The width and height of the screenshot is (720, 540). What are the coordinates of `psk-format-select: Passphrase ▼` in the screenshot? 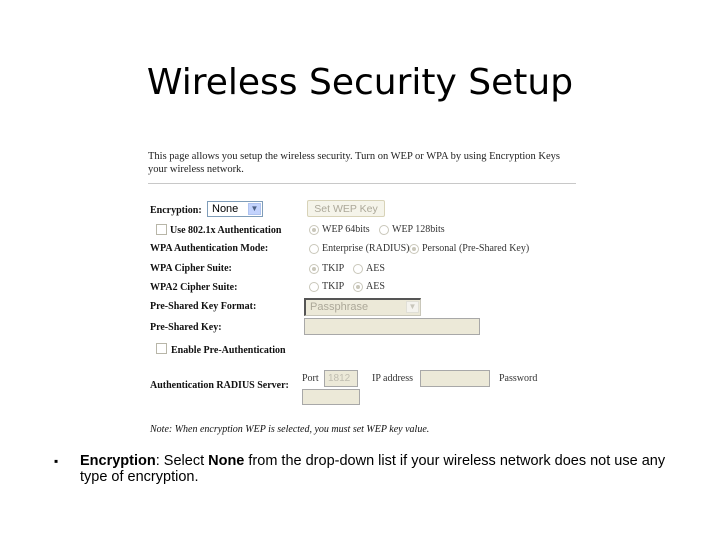 It's located at (362, 307).